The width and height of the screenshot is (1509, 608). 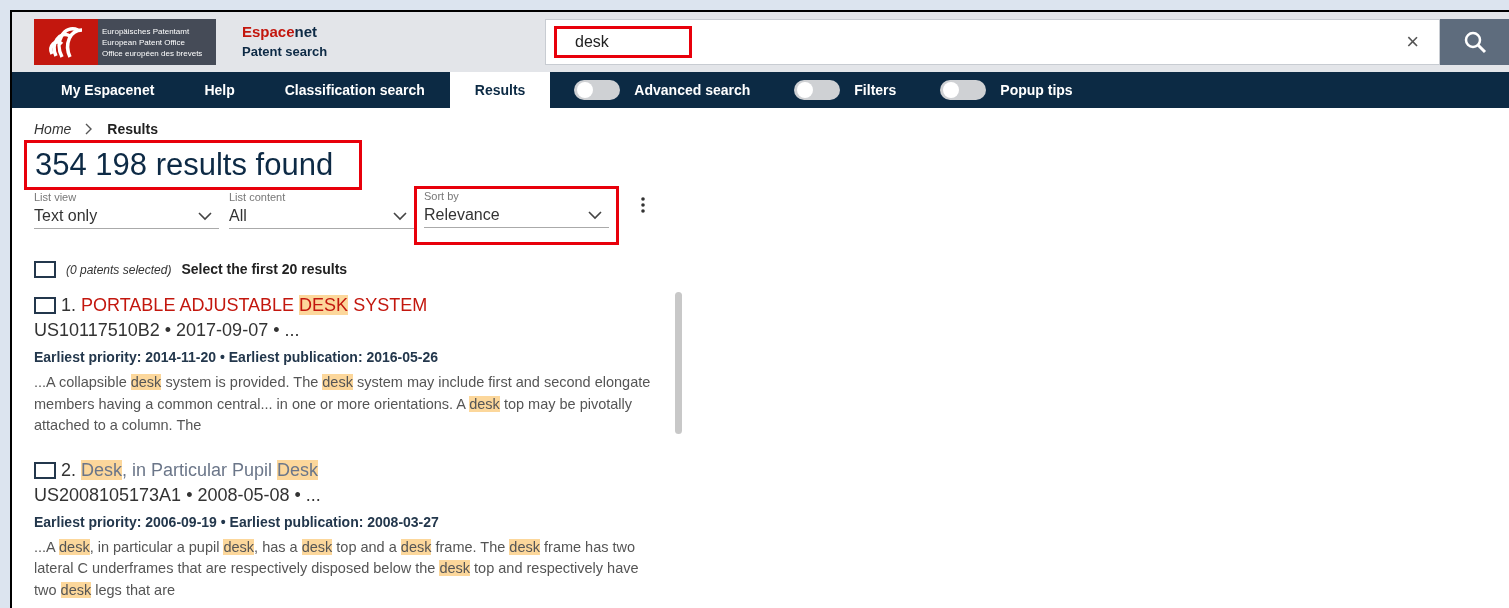 I want to click on result-number: 1., so click(x=68, y=305).